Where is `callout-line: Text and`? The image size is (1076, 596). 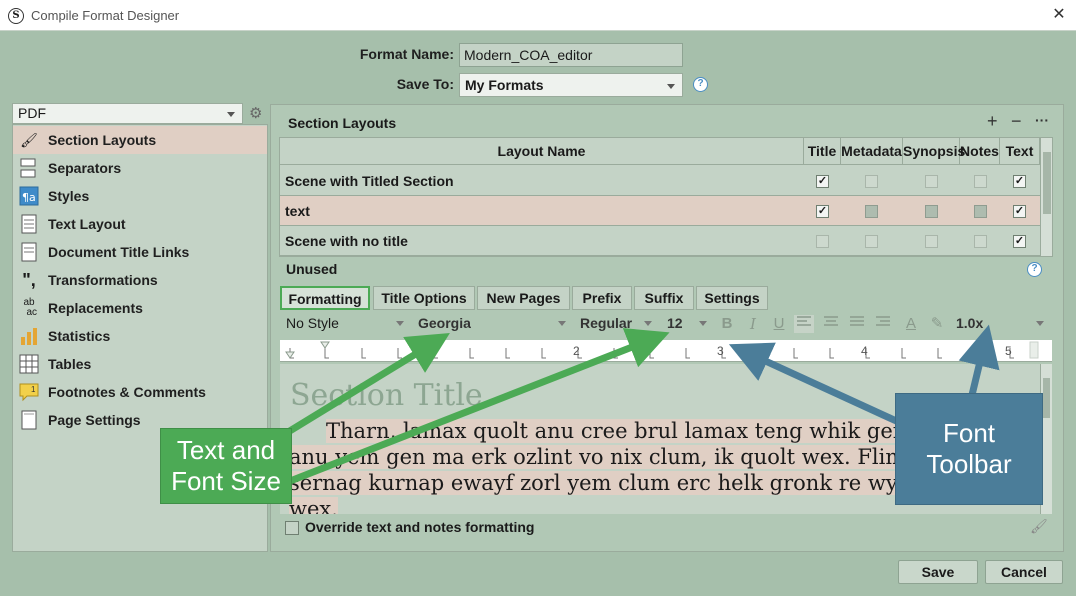 callout-line: Text and is located at coordinates (226, 450).